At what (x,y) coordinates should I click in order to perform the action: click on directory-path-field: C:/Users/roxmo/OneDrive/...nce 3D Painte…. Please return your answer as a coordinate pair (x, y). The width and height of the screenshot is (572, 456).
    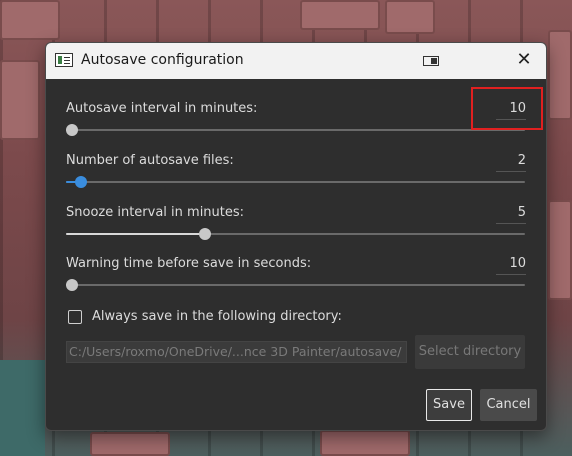
    Looking at the image, I should click on (236, 352).